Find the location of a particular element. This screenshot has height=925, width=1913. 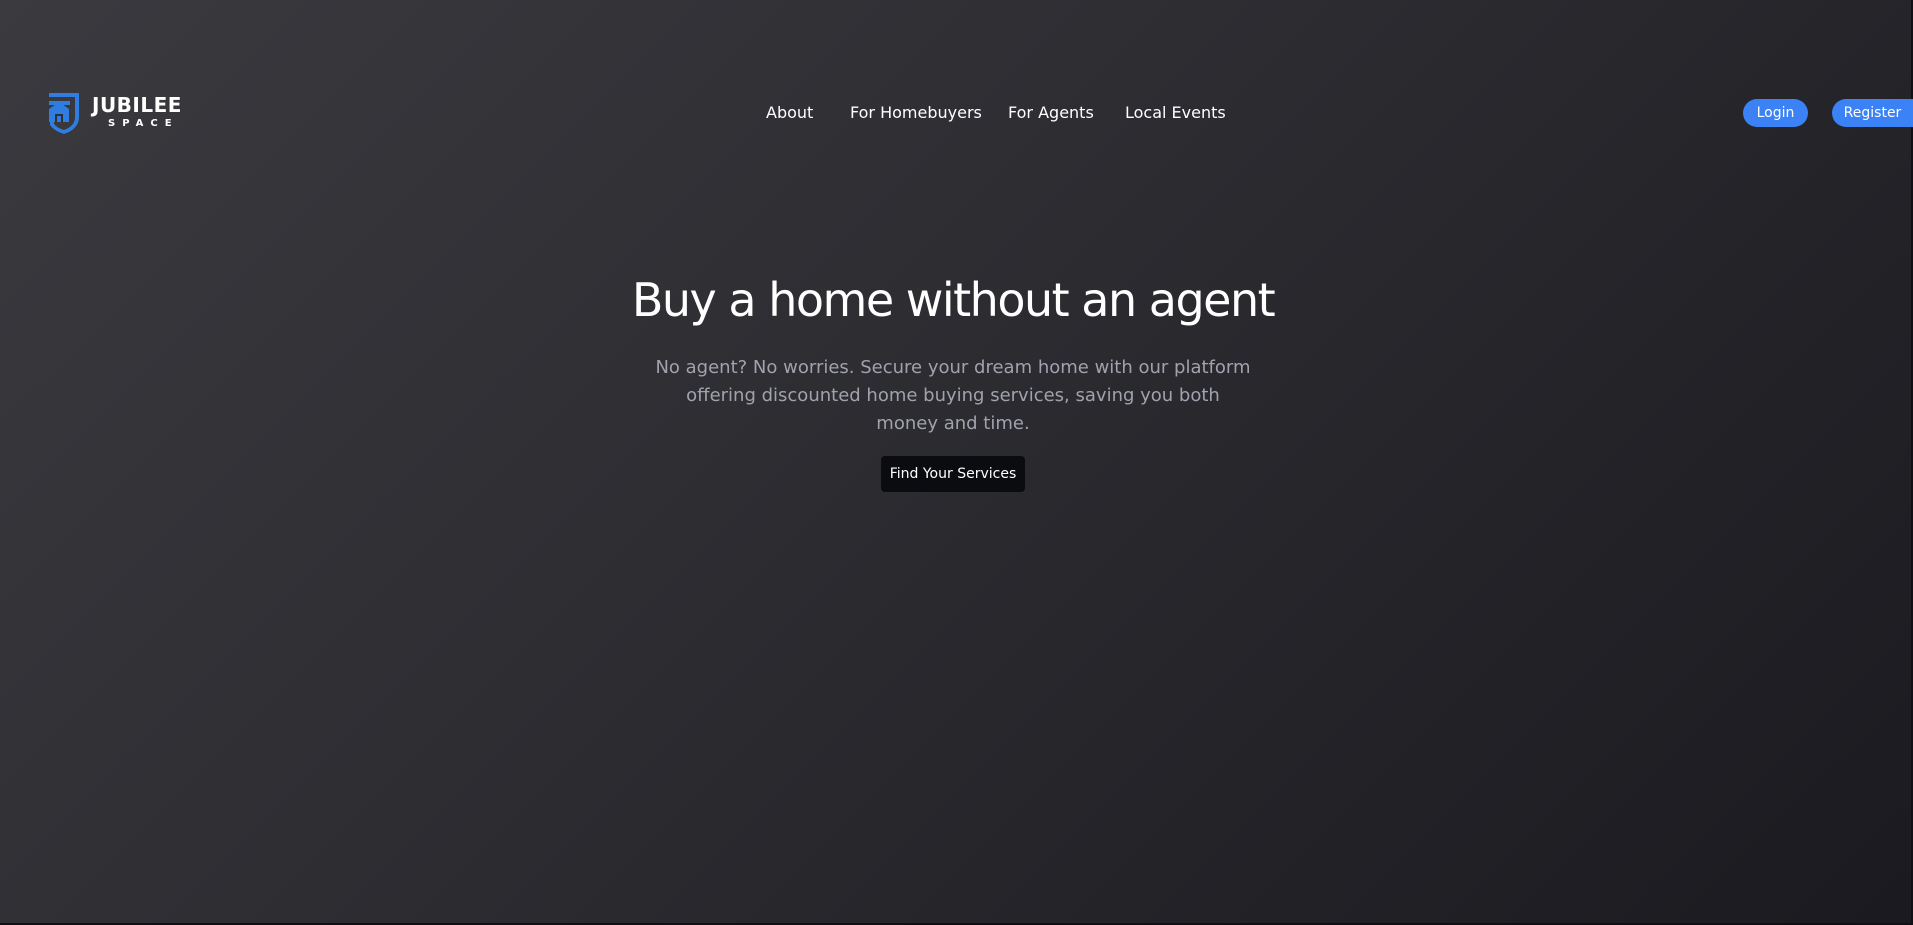

nav-link-for-agents: For Agents is located at coordinates (1051, 113).